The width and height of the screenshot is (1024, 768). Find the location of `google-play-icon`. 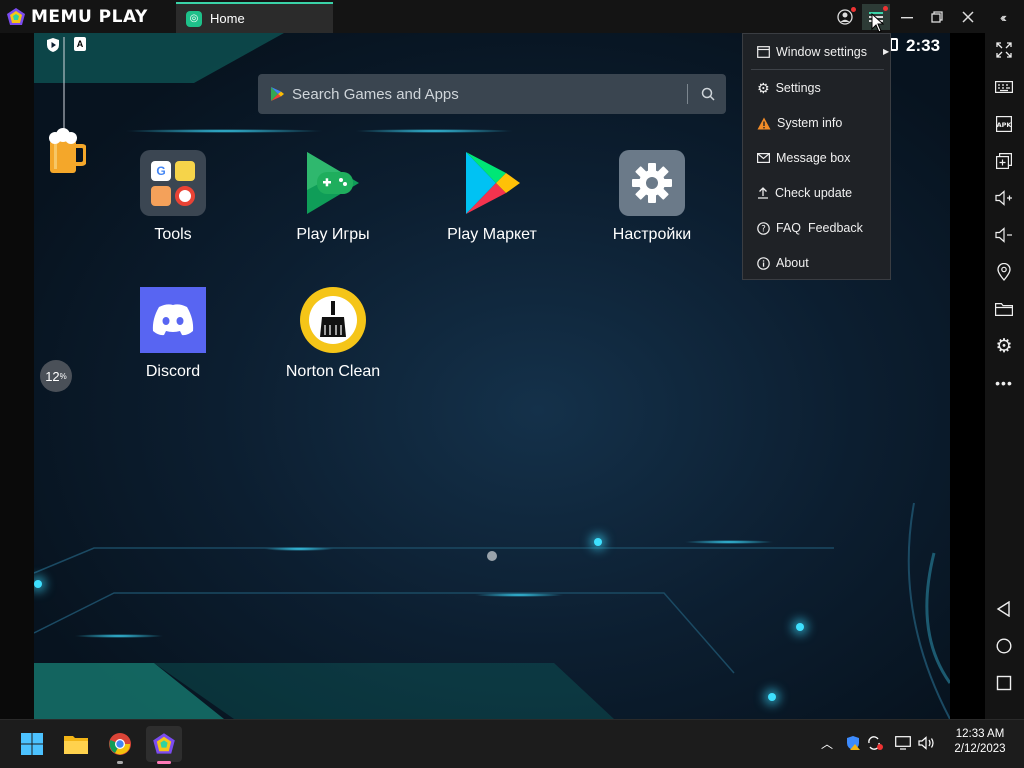

google-play-icon is located at coordinates (277, 94).